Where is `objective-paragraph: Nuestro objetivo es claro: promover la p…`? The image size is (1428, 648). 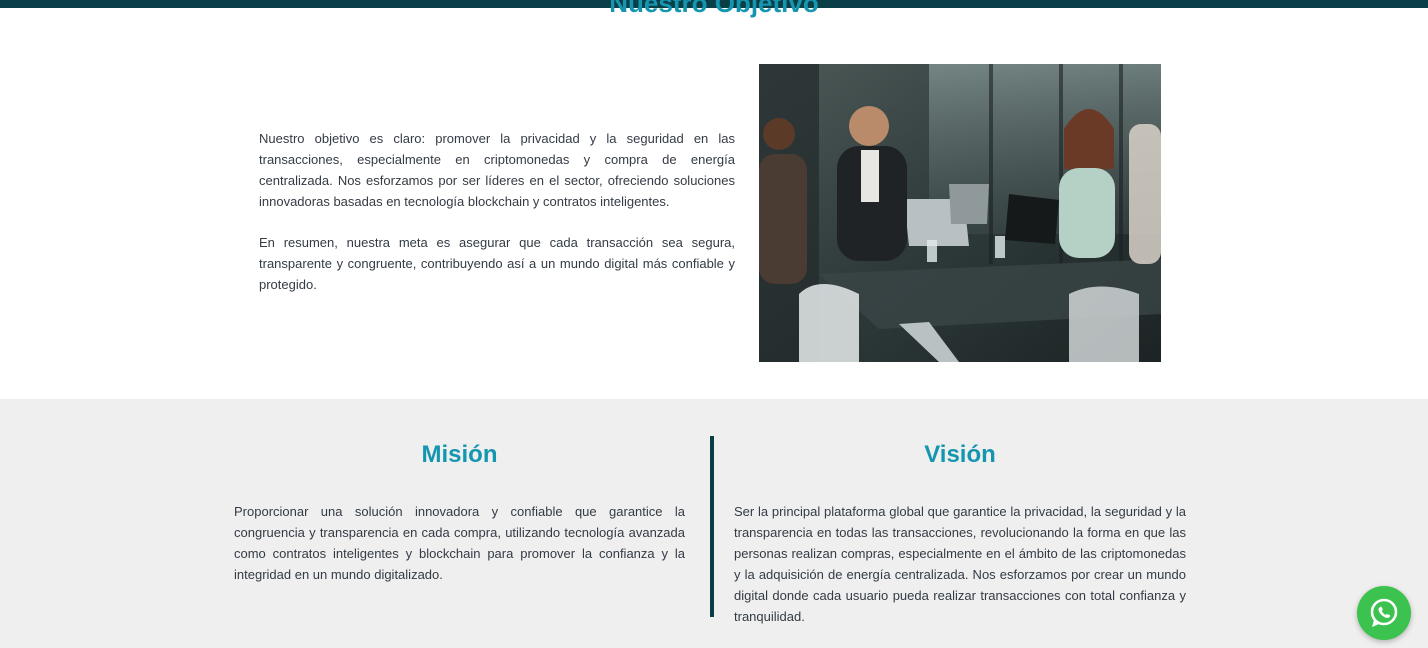
objective-paragraph: Nuestro objetivo es claro: promover la p… is located at coordinates (497, 170).